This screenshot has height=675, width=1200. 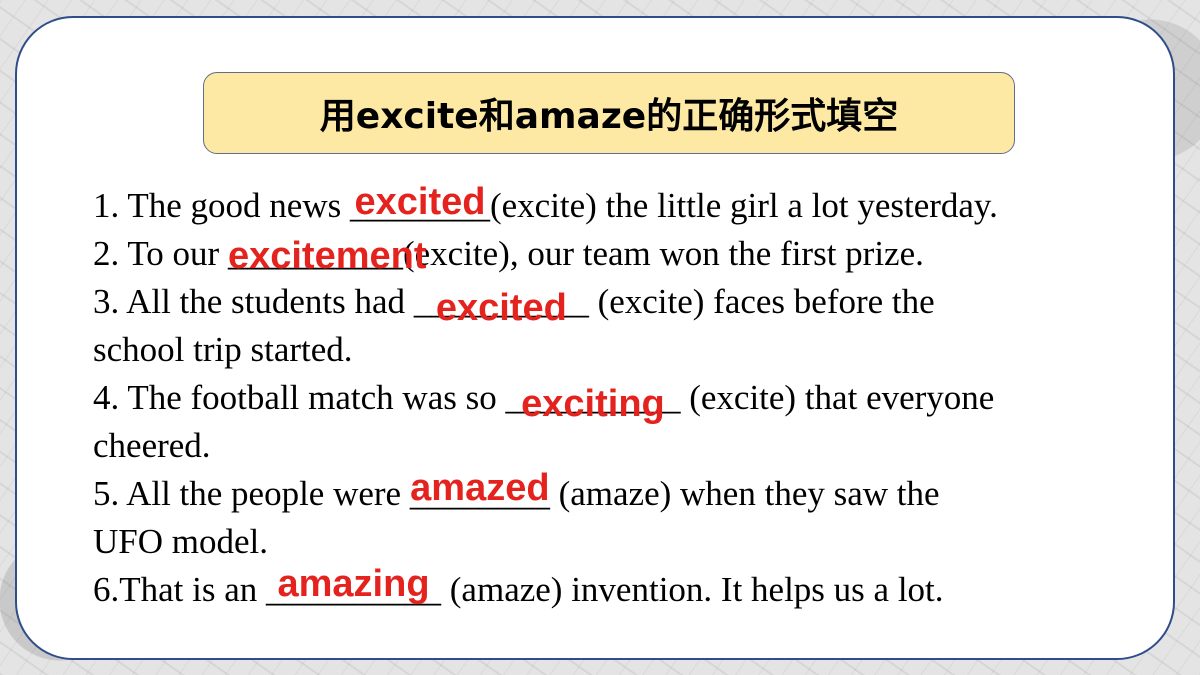 I want to click on question-text: 4. The football match was so, so click(x=299, y=397).